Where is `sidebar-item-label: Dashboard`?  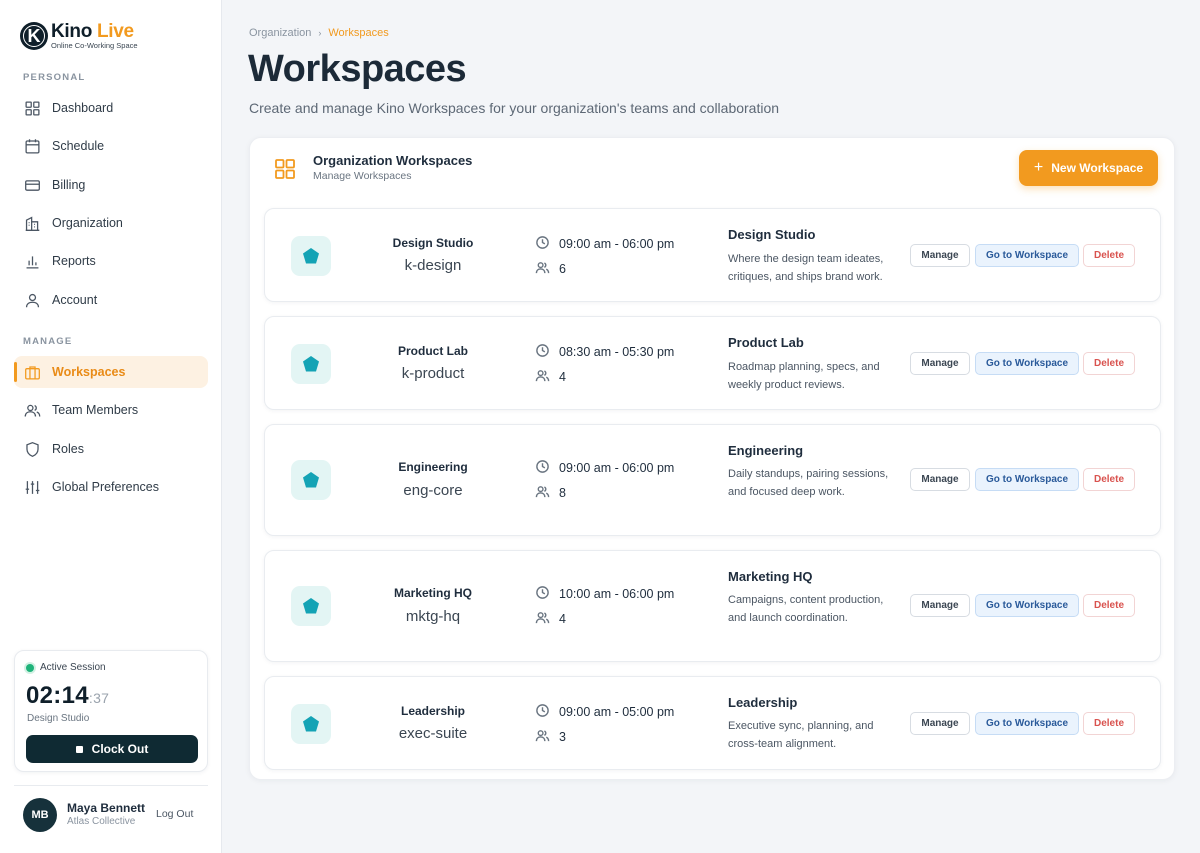
sidebar-item-label: Dashboard is located at coordinates (83, 108).